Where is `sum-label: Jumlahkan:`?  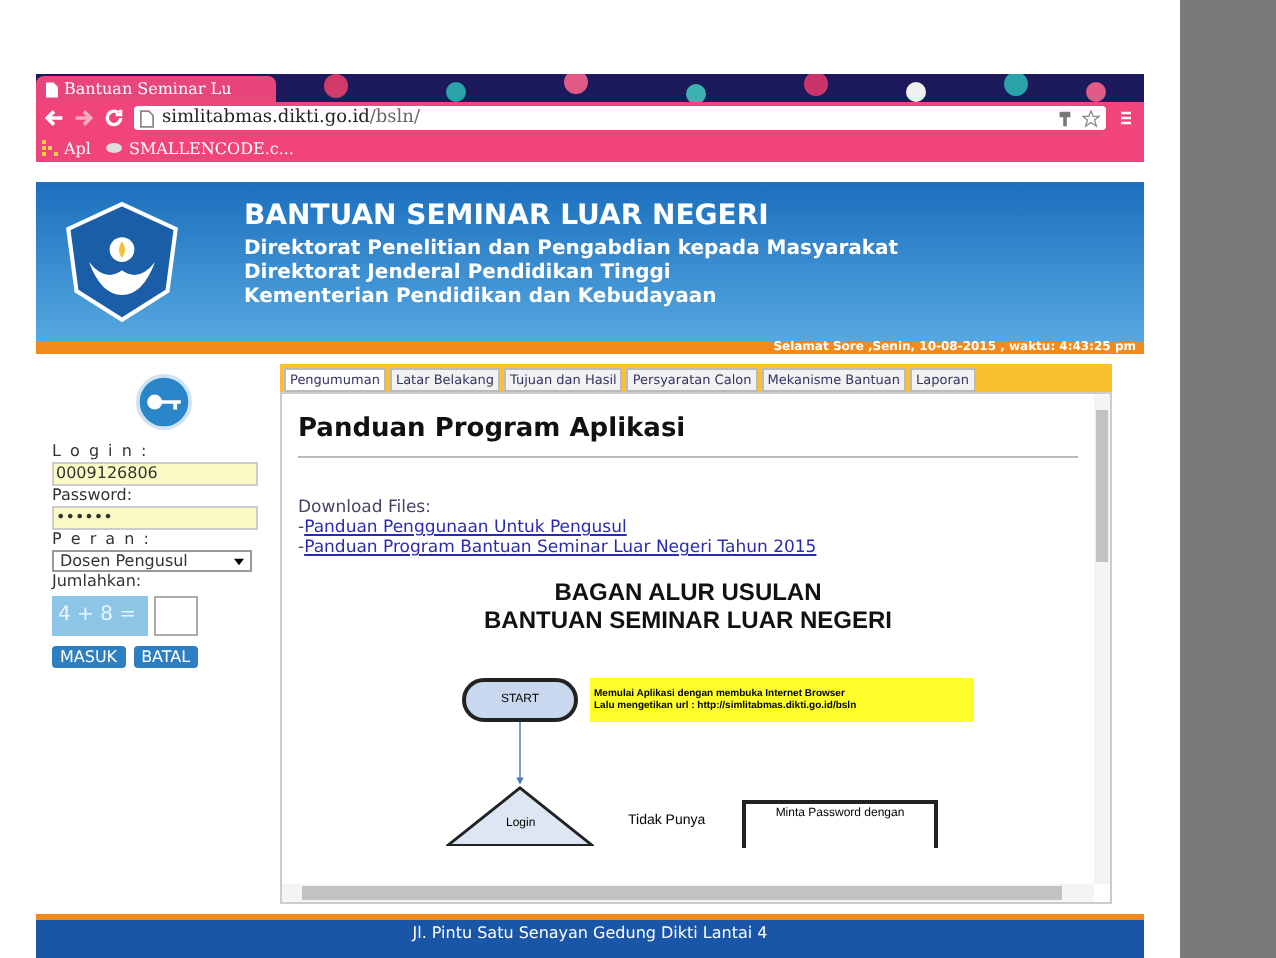 sum-label: Jumlahkan: is located at coordinates (98, 582).